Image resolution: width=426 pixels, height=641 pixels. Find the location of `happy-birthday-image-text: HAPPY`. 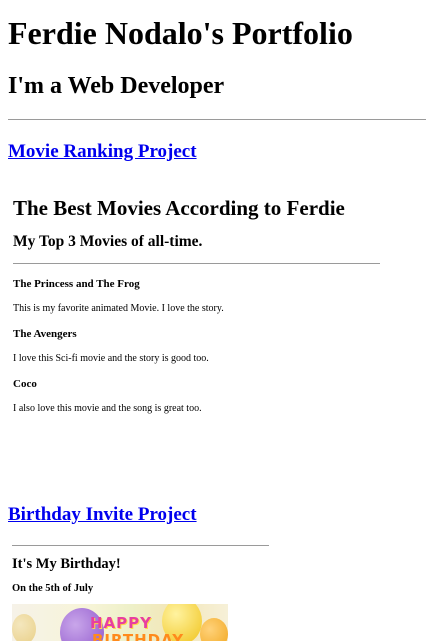

happy-birthday-image-text: HAPPY is located at coordinates (121, 623).